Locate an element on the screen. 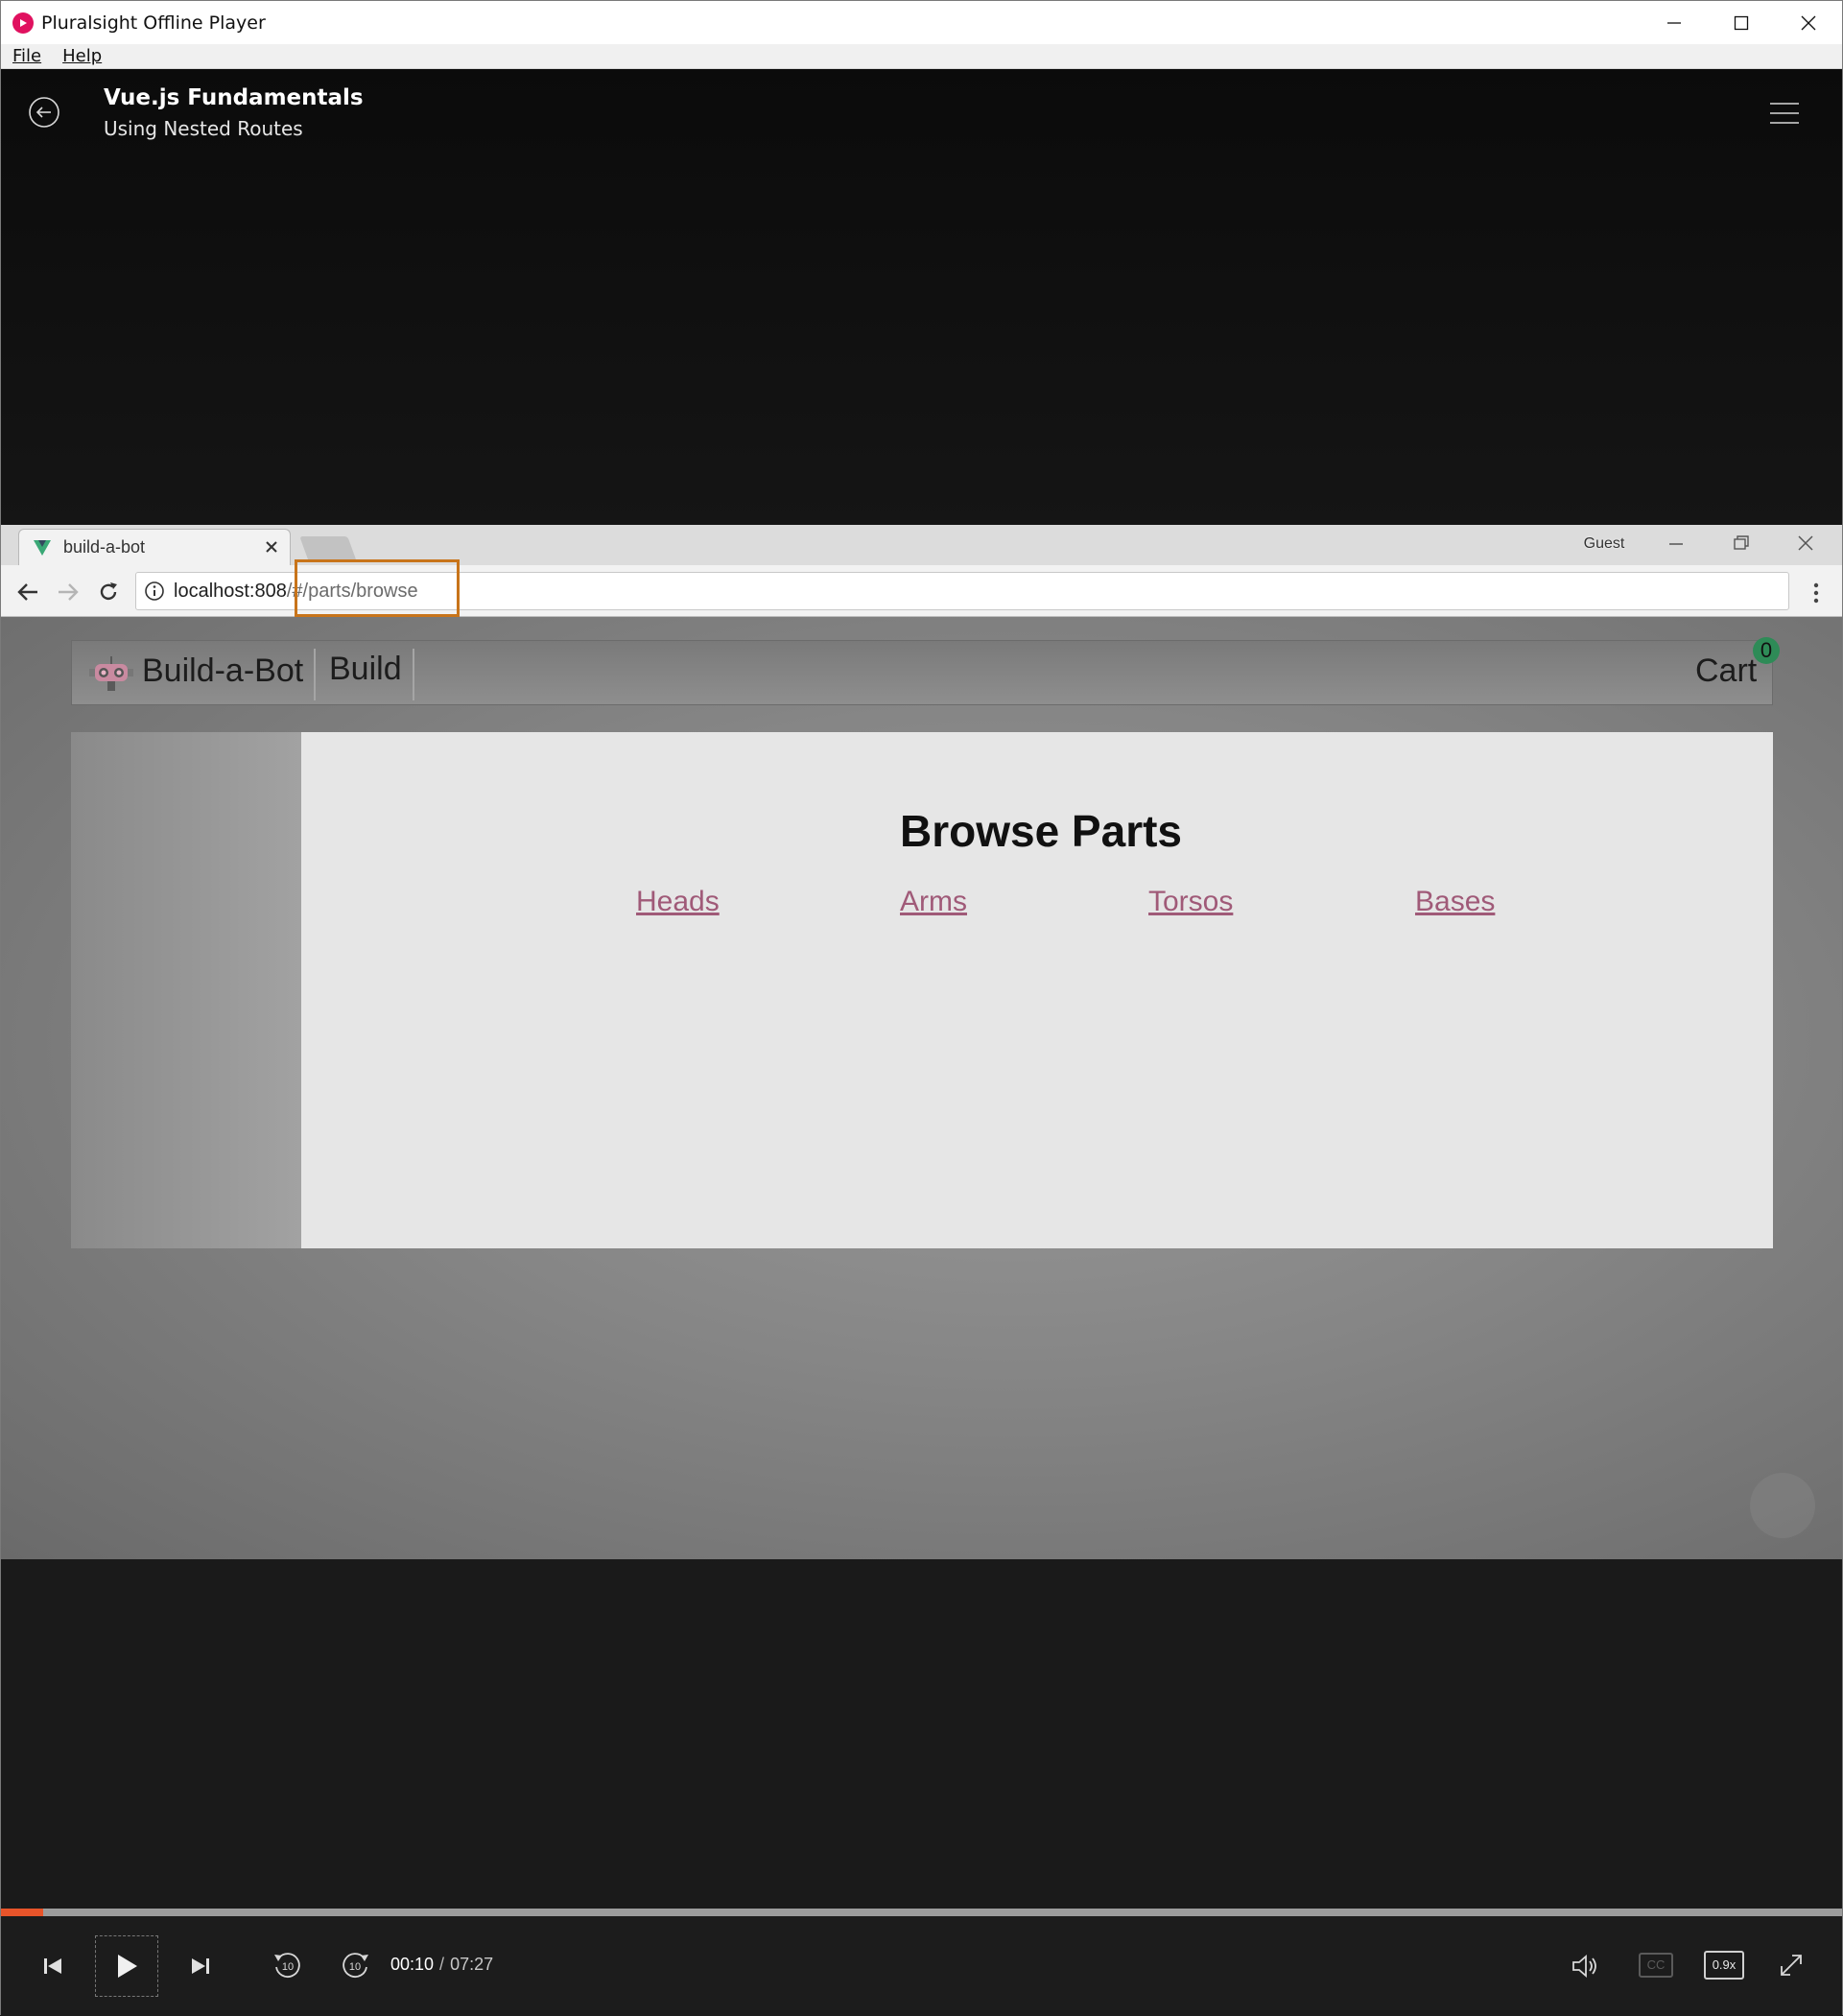 This screenshot has height=2016, width=1843. heads-link: Heads is located at coordinates (678, 902).